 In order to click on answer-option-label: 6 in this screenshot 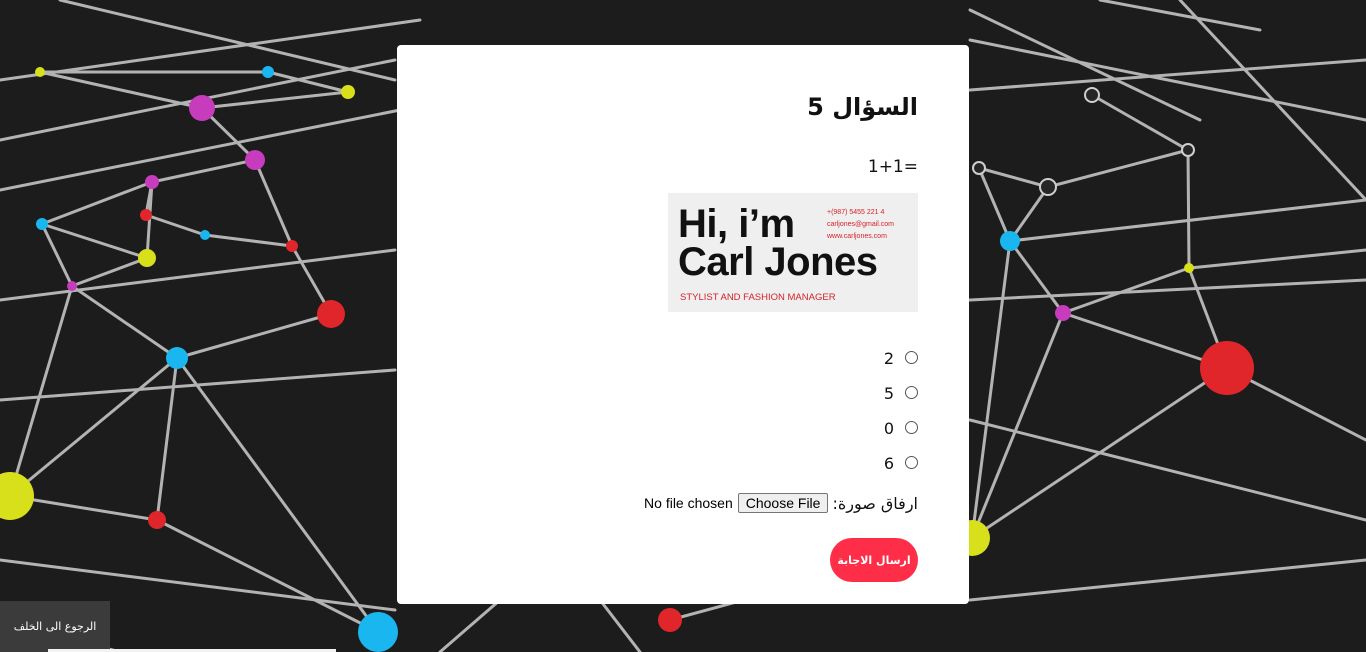, I will do `click(888, 463)`.